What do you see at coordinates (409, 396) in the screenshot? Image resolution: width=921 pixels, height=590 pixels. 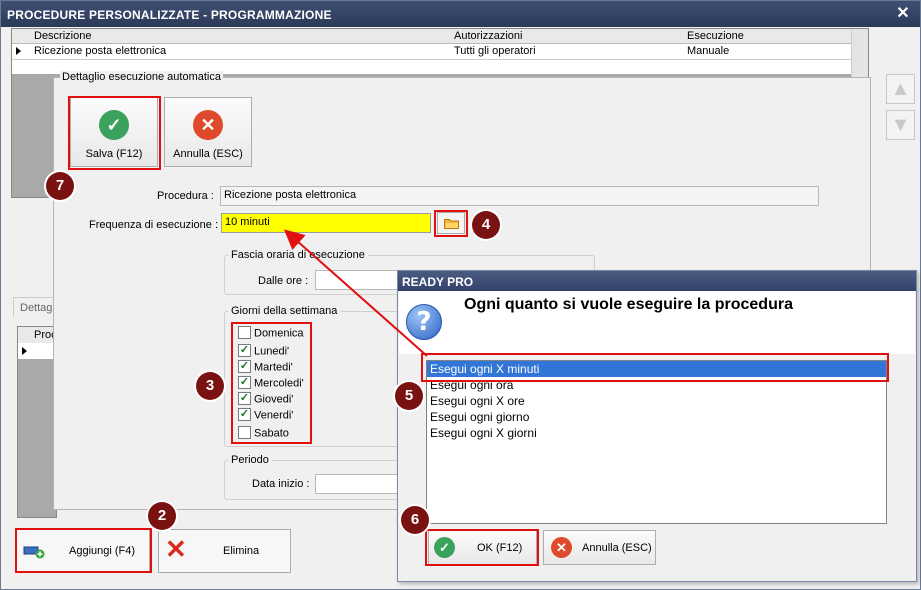 I see `annotation-badge-5: 5` at bounding box center [409, 396].